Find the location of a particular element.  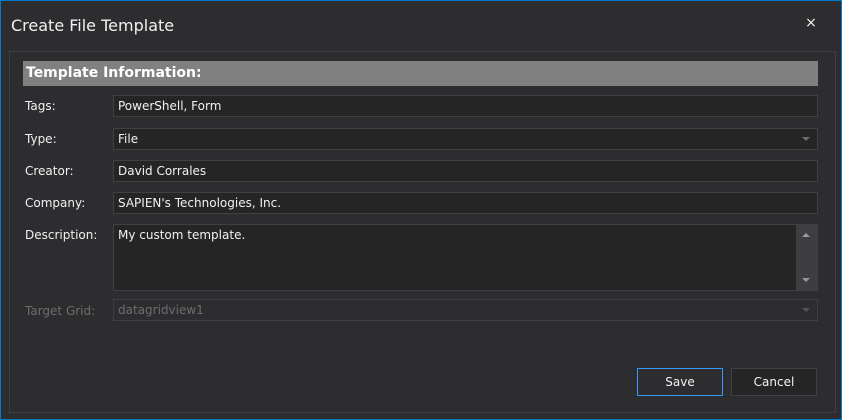

type-value: File is located at coordinates (128, 139).